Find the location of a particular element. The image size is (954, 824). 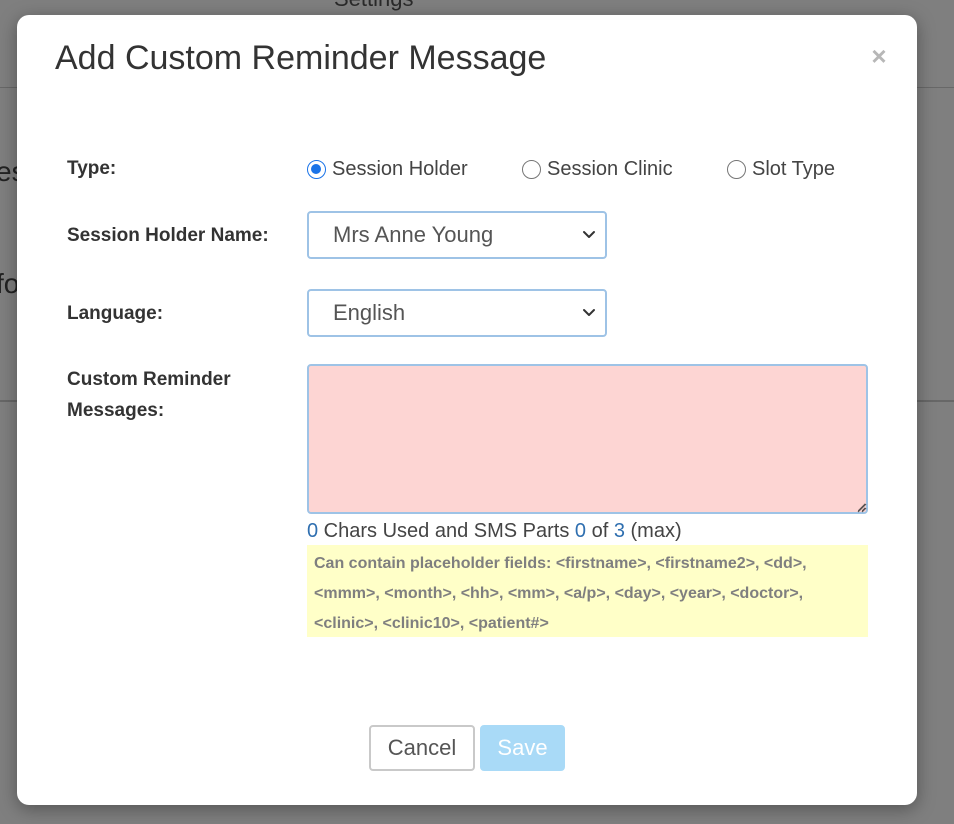

counter-text: (max) is located at coordinates (653, 531).